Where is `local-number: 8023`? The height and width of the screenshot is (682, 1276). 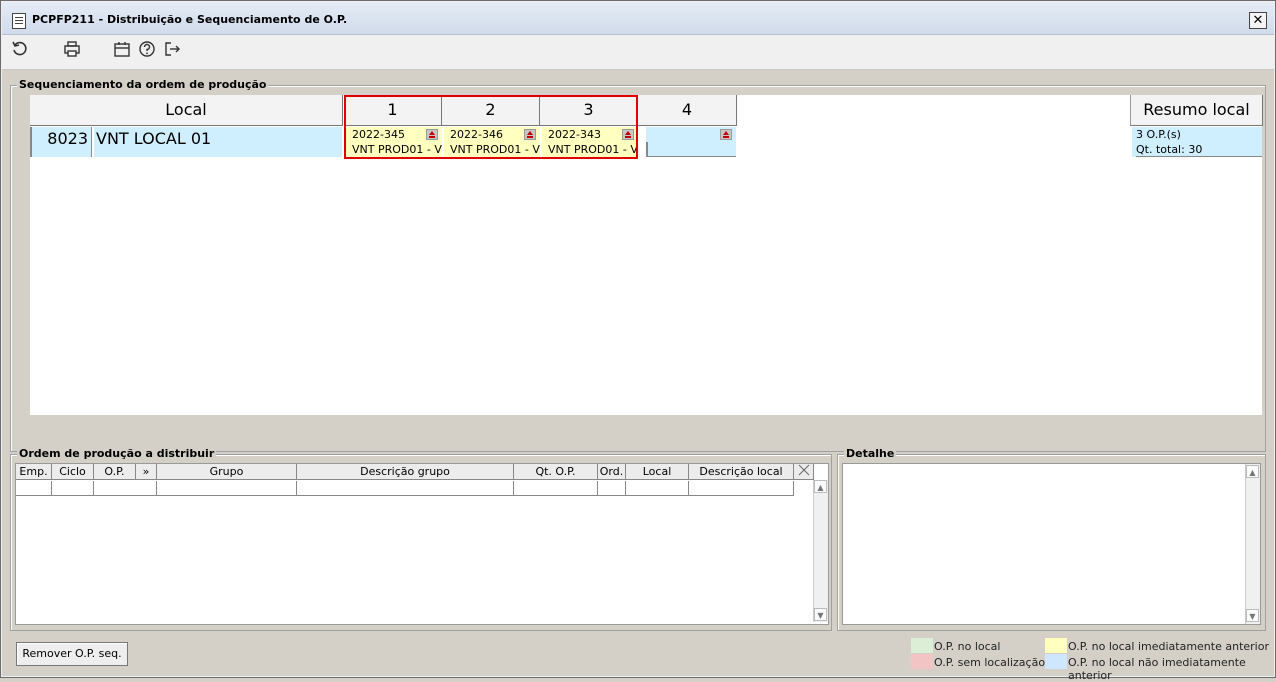
local-number: 8023 is located at coordinates (61, 142).